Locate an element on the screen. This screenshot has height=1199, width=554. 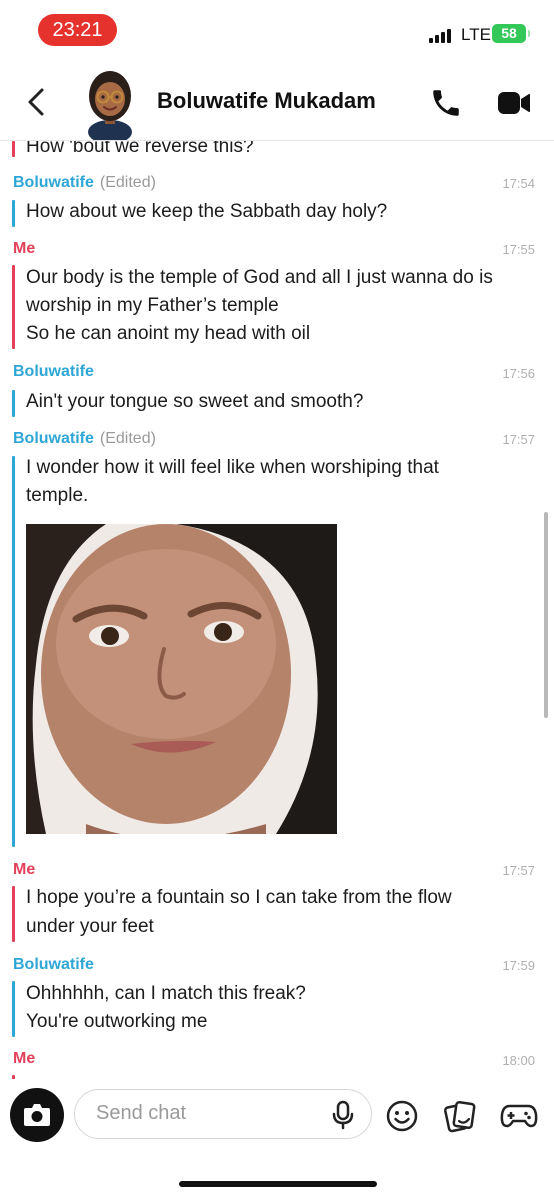
phone-icon is located at coordinates (446, 103).